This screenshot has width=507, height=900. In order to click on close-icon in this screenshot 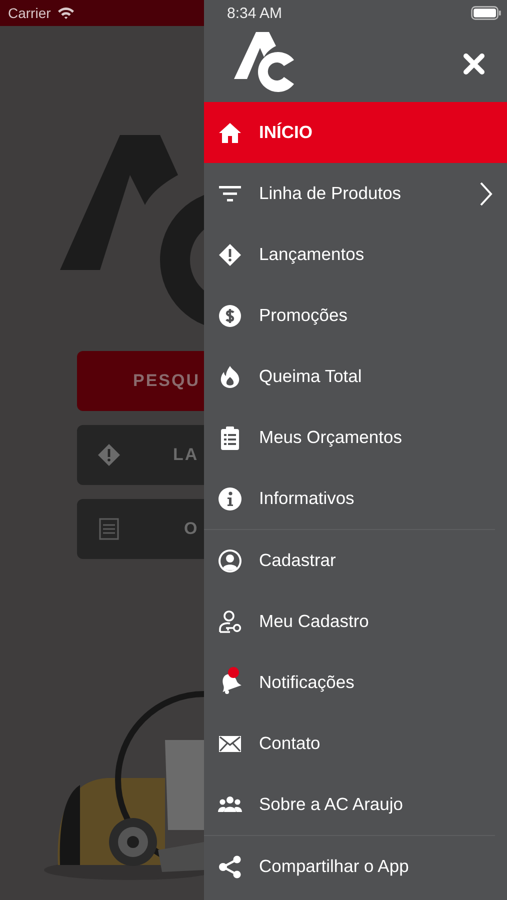, I will do `click(474, 64)`.